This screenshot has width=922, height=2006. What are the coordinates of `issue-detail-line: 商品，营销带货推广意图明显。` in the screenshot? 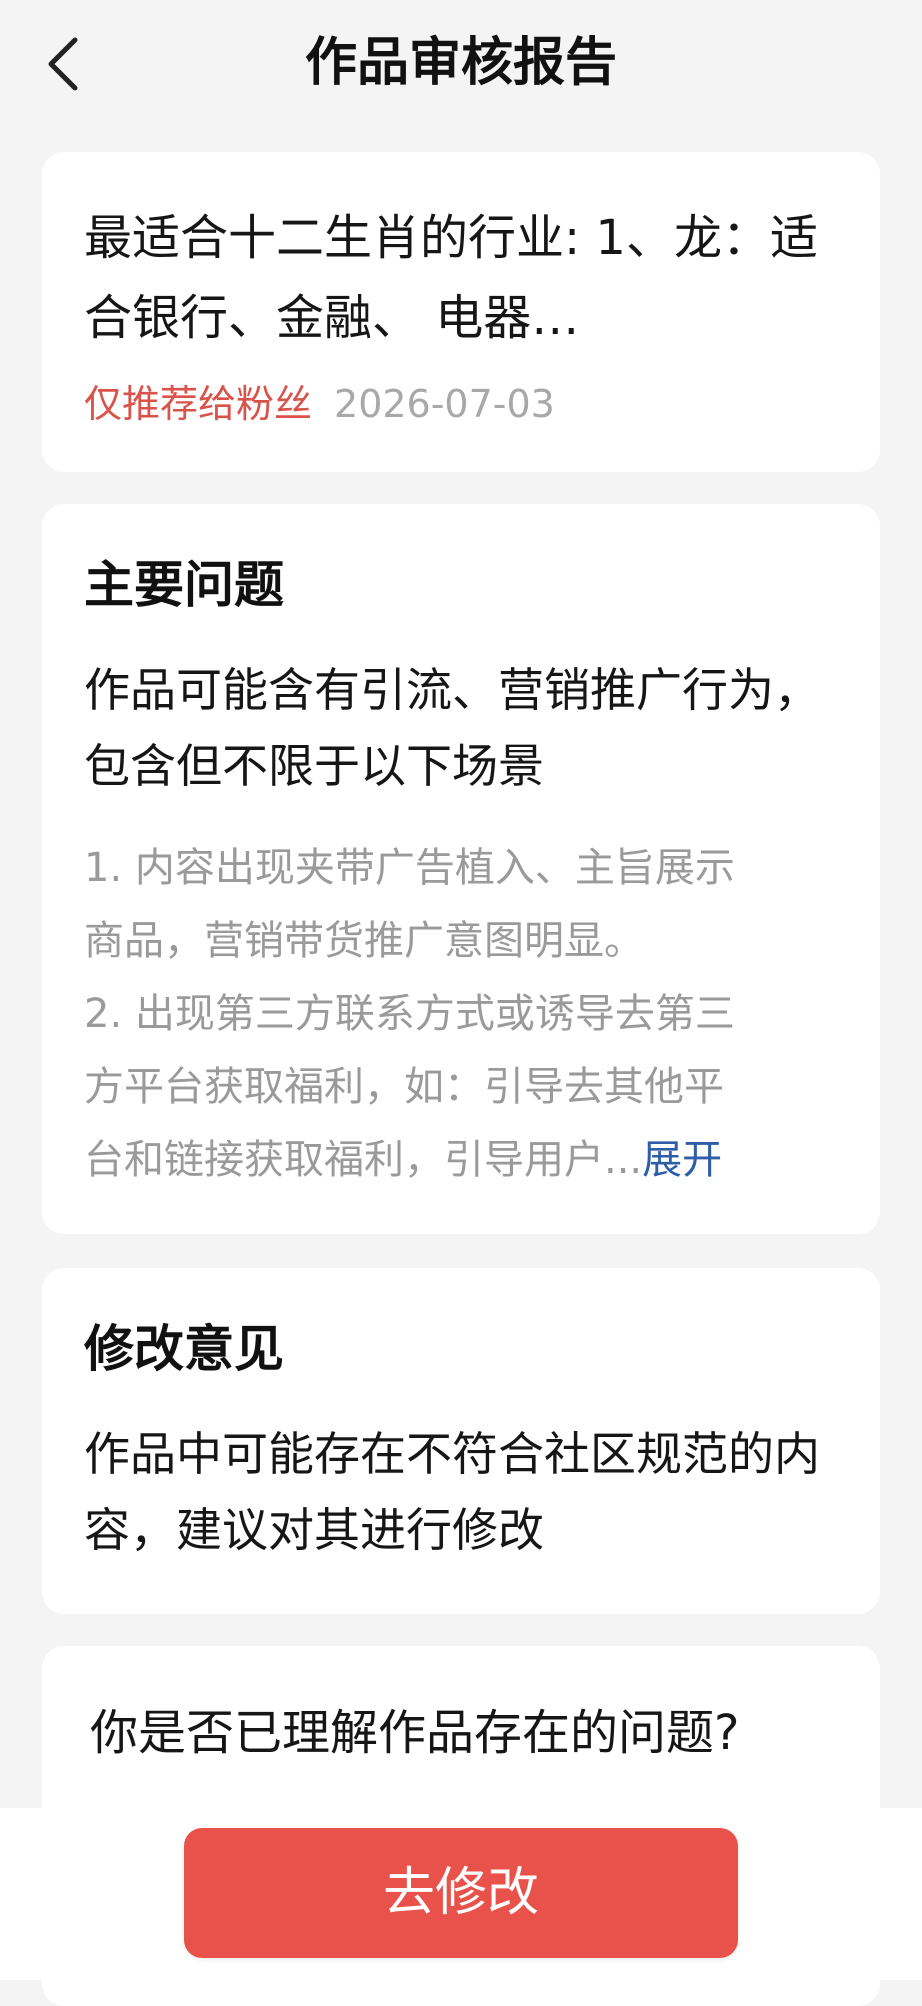 It's located at (364, 941).